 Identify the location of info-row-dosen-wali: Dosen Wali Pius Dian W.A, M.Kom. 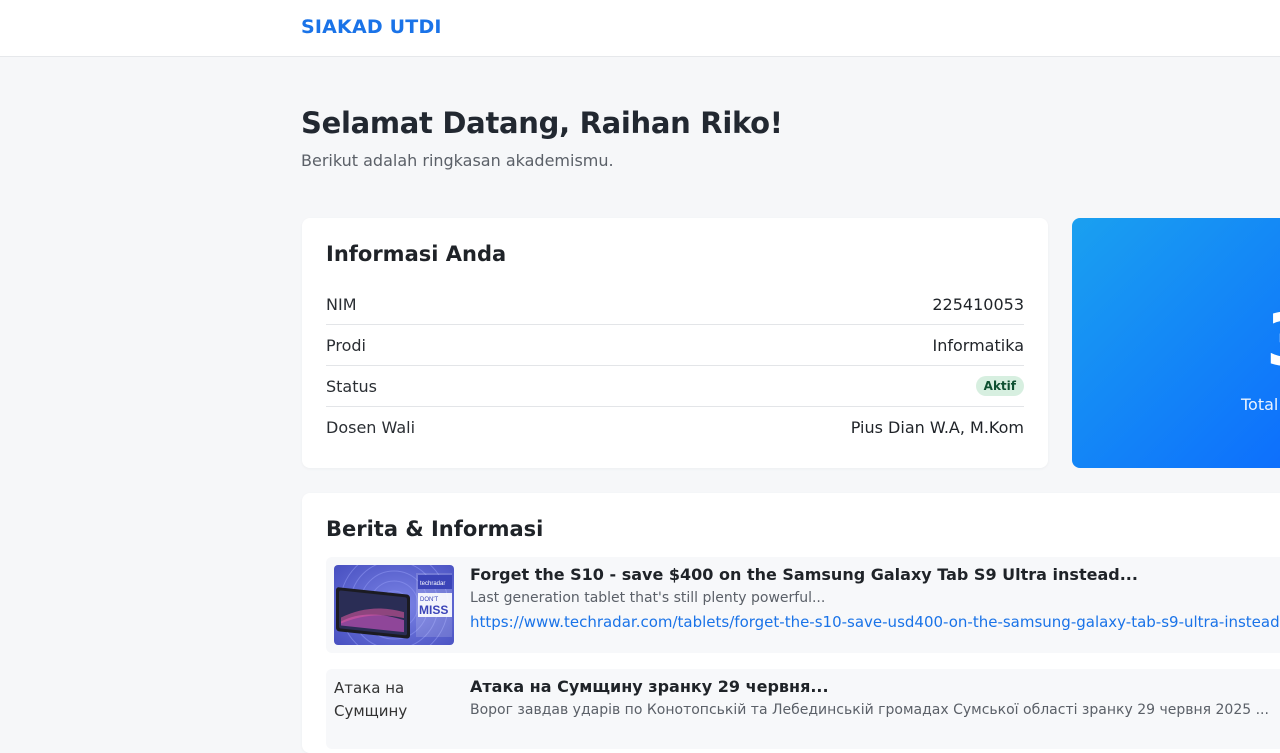
(675, 427).